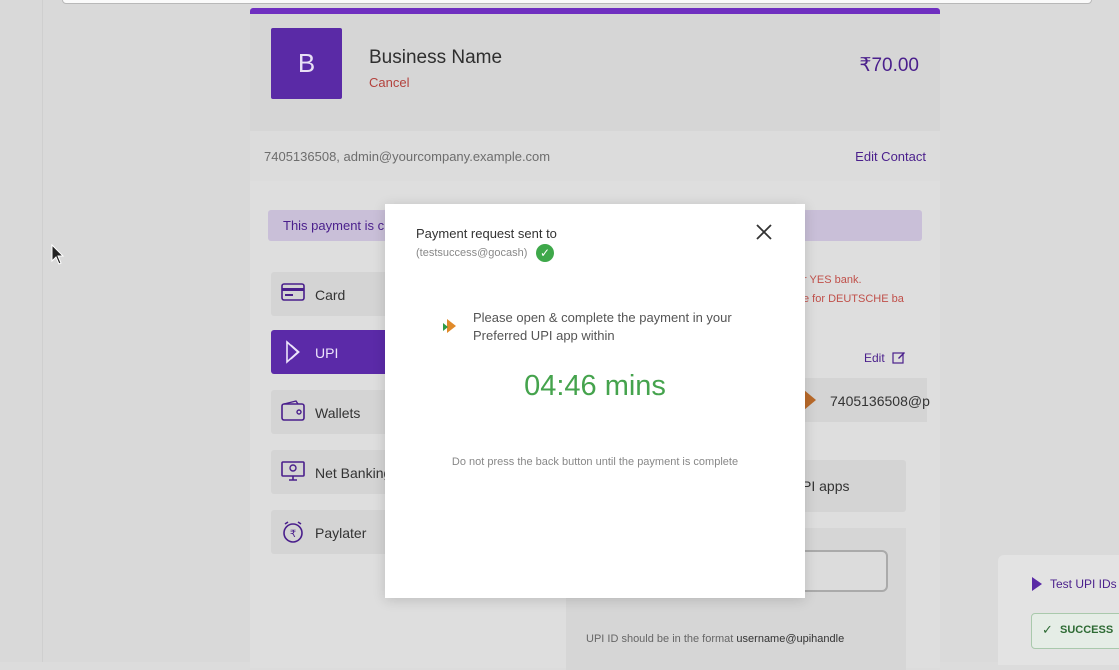 The image size is (1119, 670). I want to click on method-label: Paylater, so click(341, 533).